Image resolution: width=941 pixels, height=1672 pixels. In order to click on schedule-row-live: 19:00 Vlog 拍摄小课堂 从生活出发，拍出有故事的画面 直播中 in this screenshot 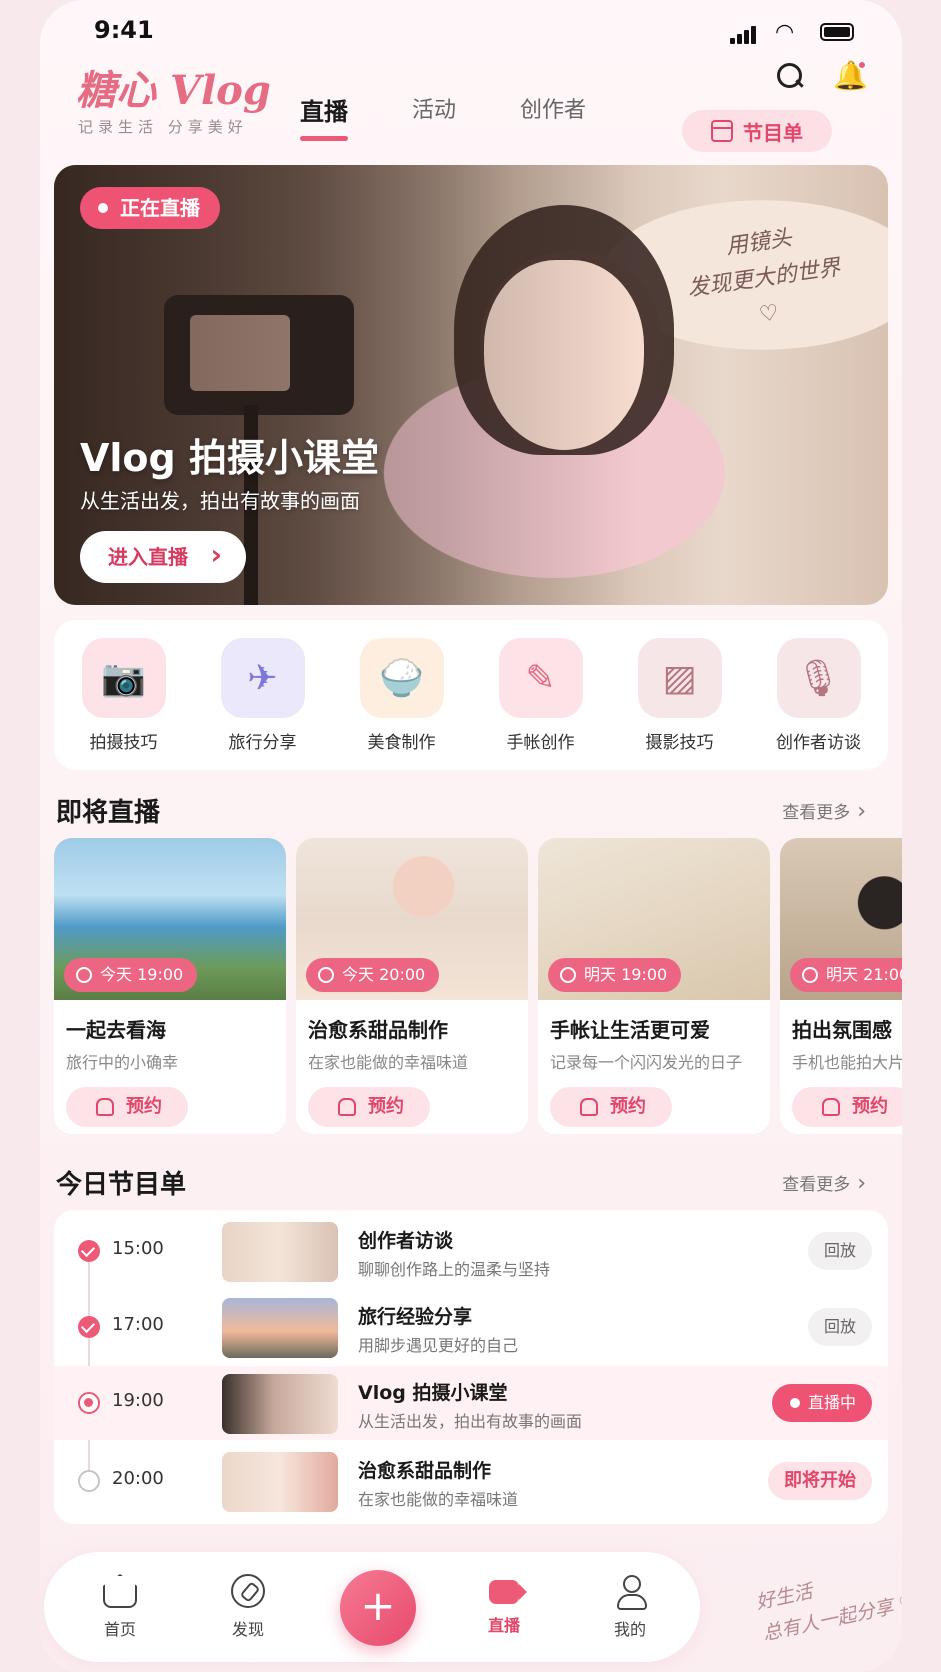, I will do `click(471, 1403)`.